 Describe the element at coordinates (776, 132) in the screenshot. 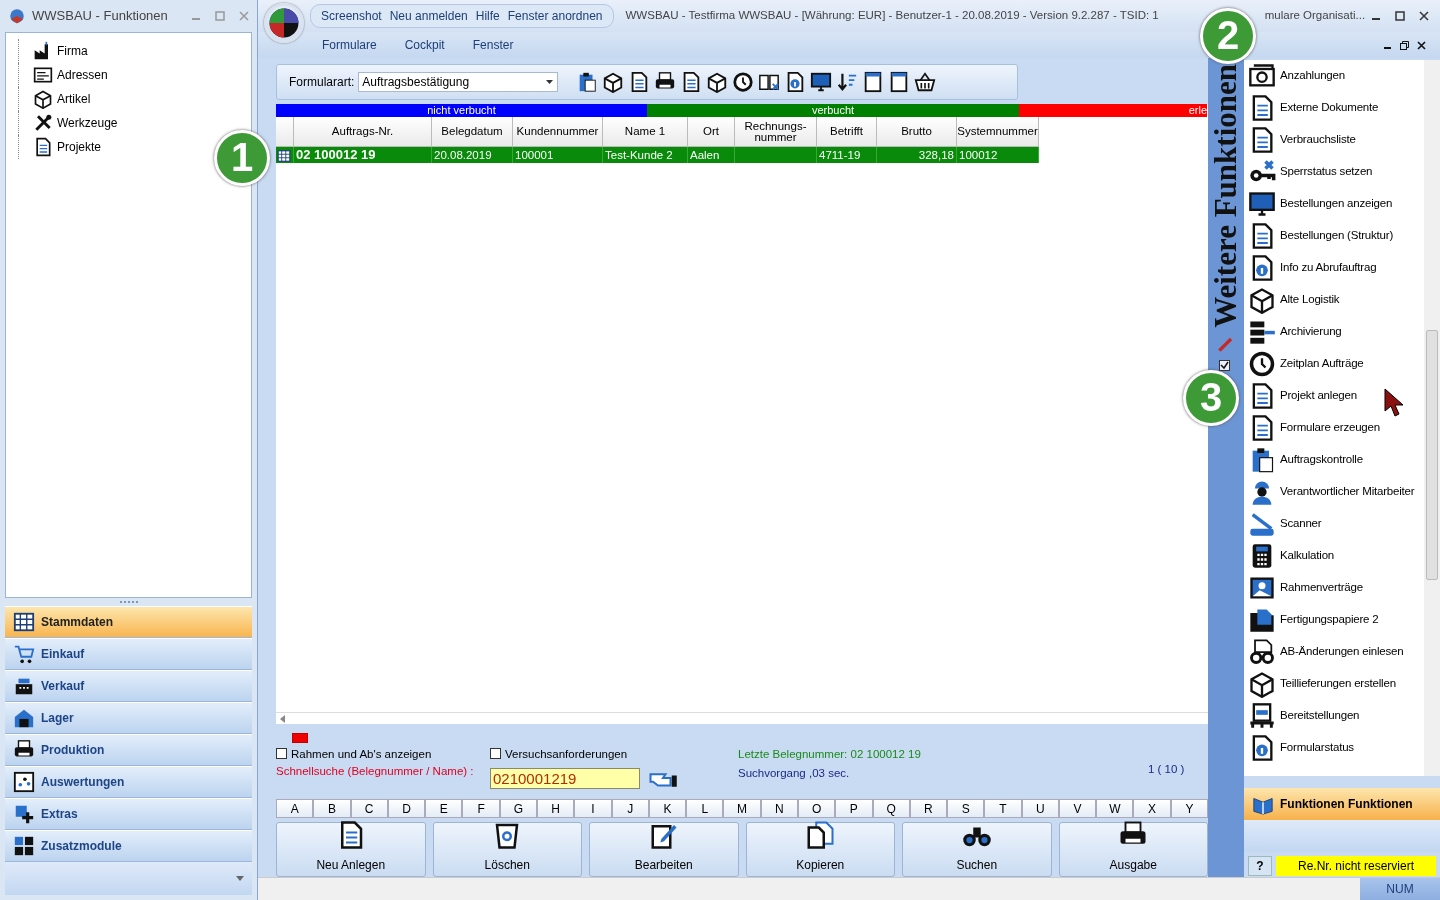

I see `column-header: Rechnungs-nummer` at that location.